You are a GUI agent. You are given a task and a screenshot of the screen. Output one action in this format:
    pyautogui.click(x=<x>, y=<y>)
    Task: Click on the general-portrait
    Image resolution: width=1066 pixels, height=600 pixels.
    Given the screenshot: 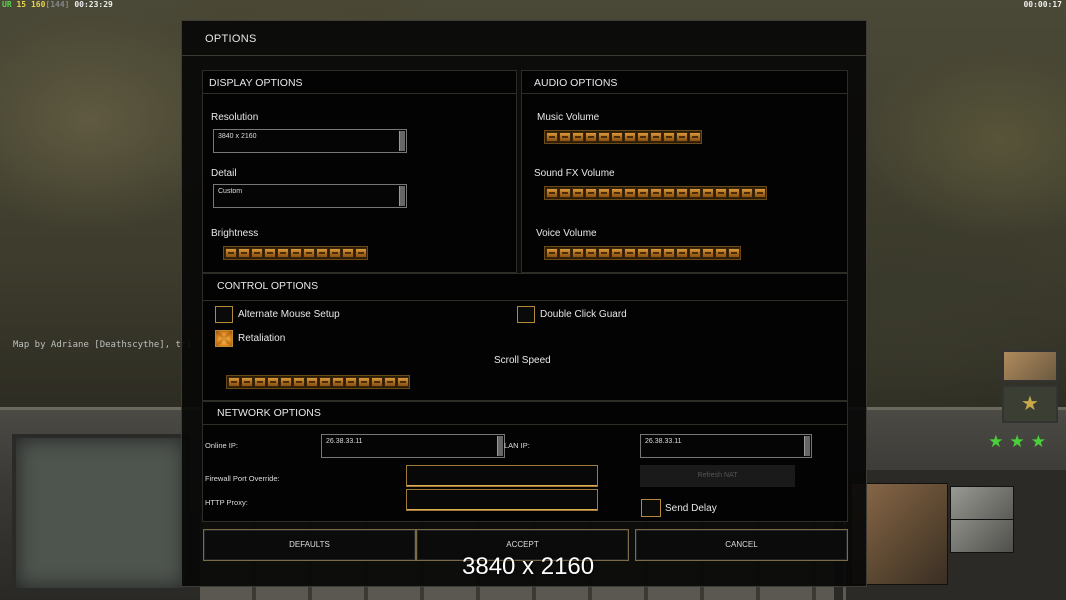 What is the action you would take?
    pyautogui.click(x=1030, y=366)
    